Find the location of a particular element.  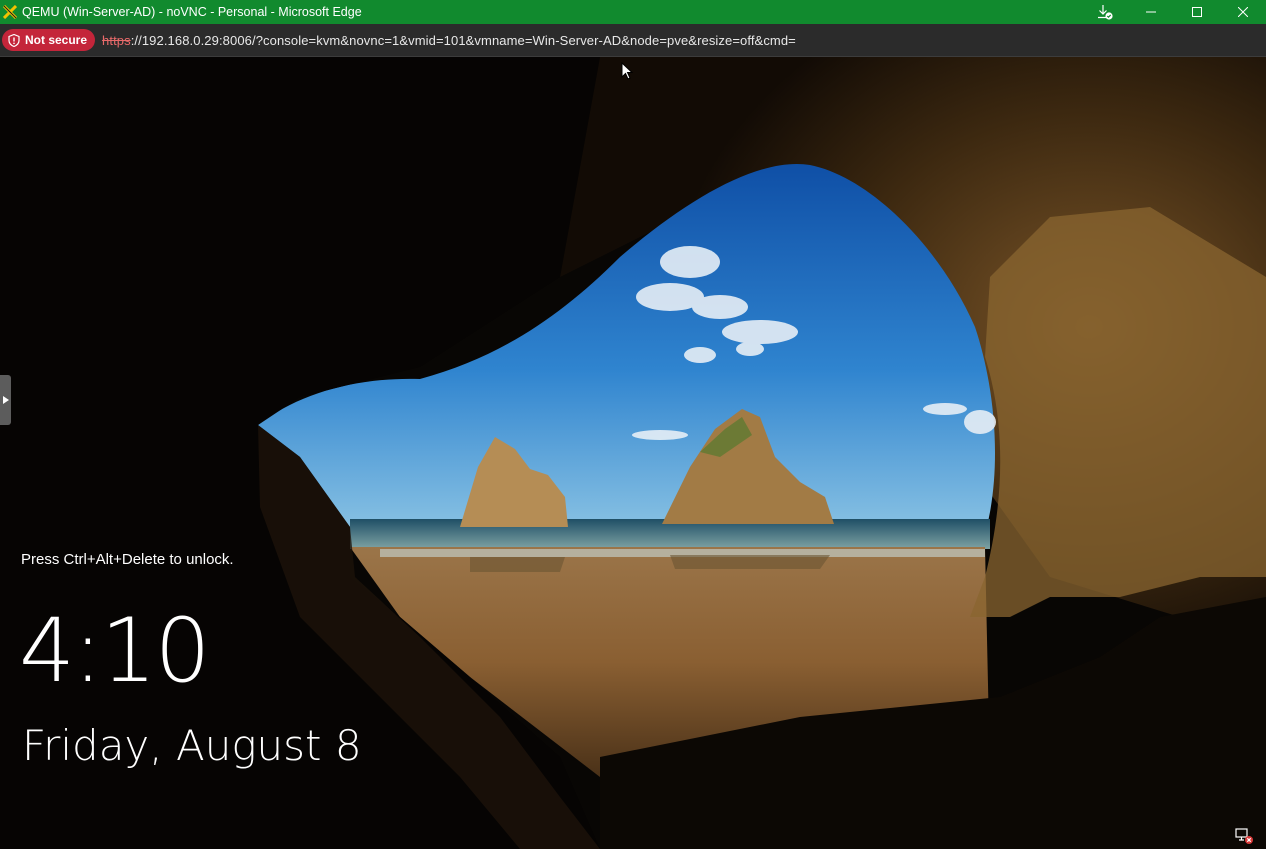

close-icon is located at coordinates (1243, 12).